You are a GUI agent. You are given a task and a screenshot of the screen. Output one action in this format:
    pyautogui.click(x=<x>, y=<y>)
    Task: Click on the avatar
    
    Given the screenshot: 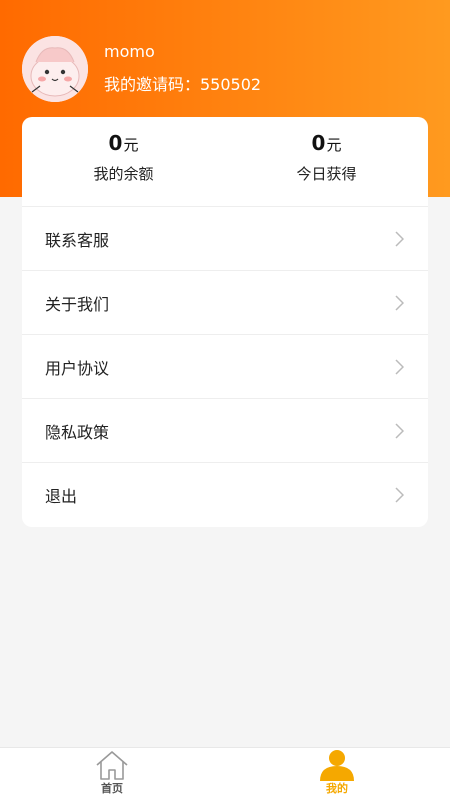 What is the action you would take?
    pyautogui.click(x=55, y=69)
    